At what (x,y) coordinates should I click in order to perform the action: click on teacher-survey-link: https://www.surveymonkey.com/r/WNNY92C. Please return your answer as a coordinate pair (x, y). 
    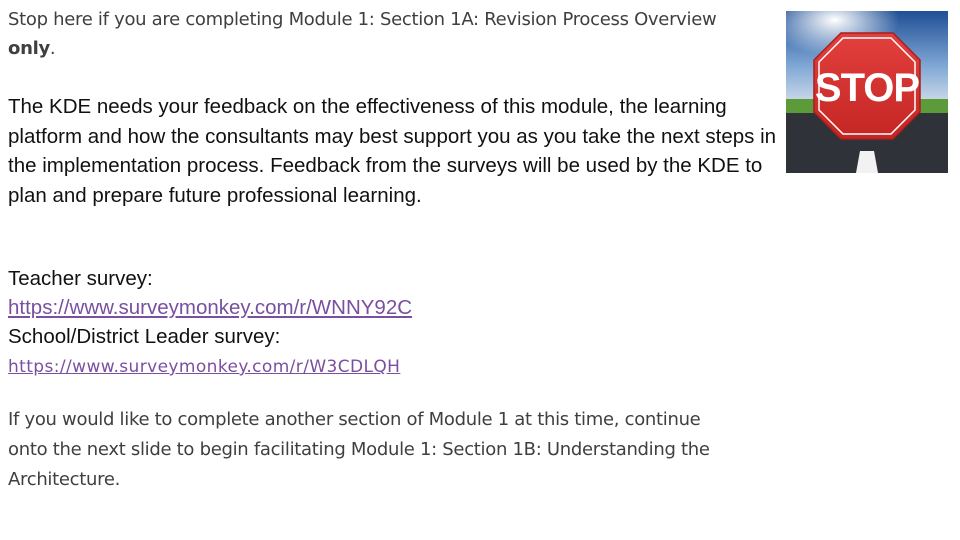
    Looking at the image, I should click on (358, 307).